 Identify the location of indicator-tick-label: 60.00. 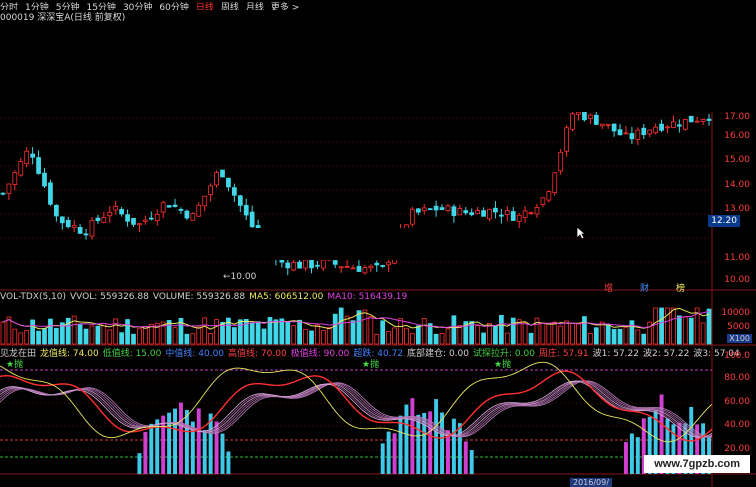
(737, 402).